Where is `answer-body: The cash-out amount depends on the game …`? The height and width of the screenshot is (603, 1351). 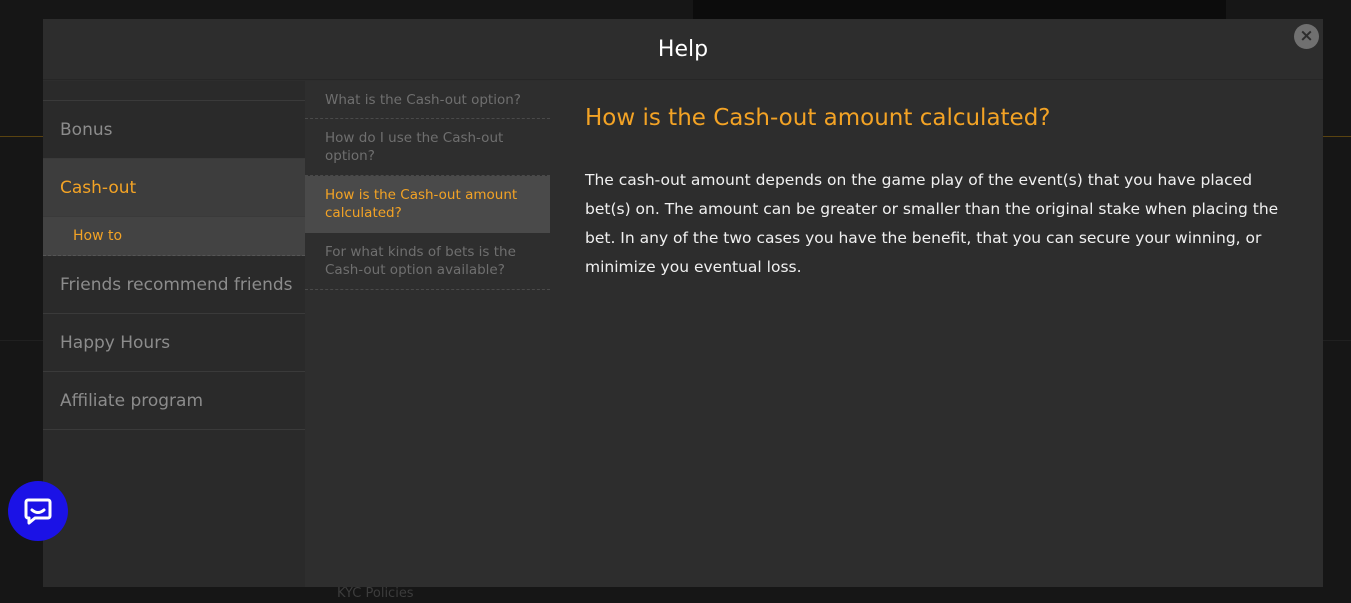
answer-body: The cash-out amount depends on the game … is located at coordinates (932, 223).